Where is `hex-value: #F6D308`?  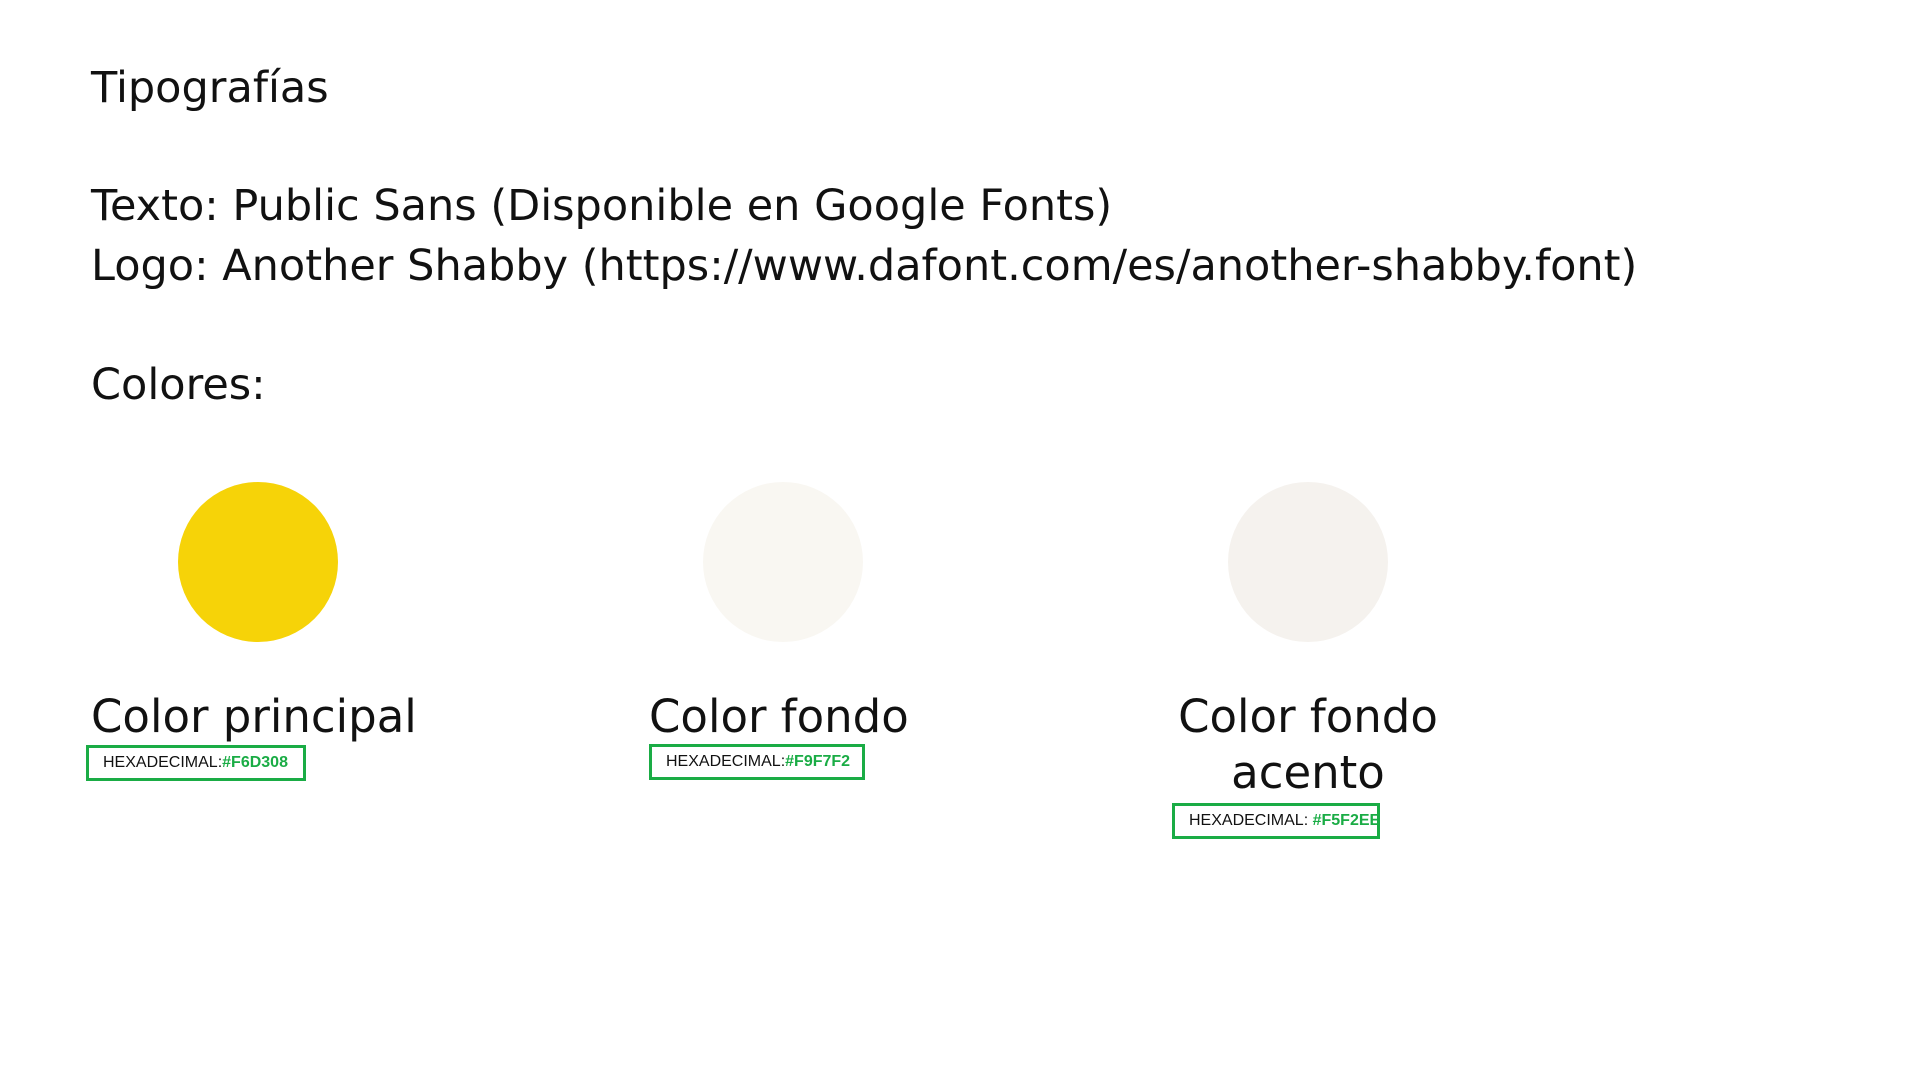 hex-value: #F6D308 is located at coordinates (255, 762).